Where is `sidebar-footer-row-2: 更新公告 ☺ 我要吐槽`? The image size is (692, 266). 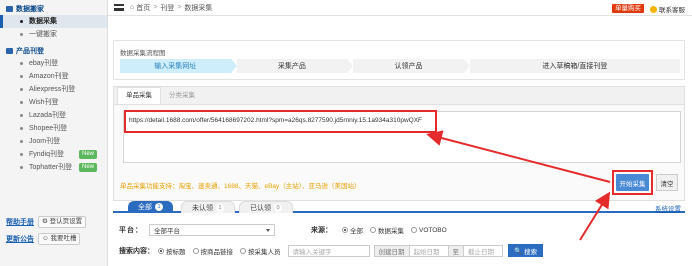 sidebar-footer-row-2: 更新公告 ☺ 我要吐槽 is located at coordinates (54, 239).